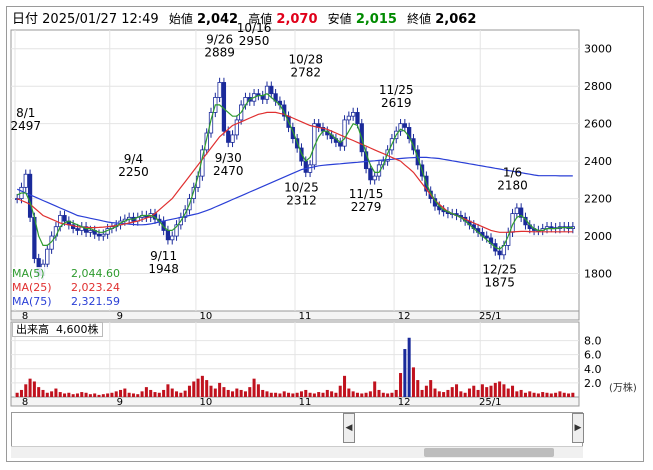  I want to click on ma25-legend-name: MA(25), so click(32, 287).